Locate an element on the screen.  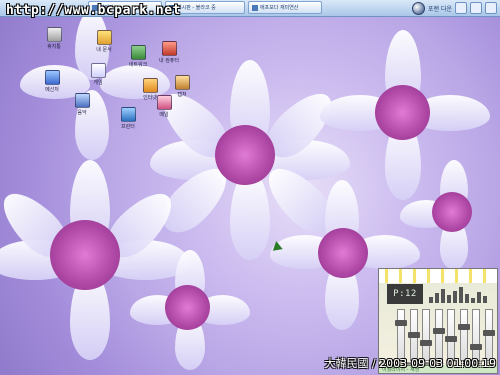
widget-level-meter is located at coordinates (460, 294).